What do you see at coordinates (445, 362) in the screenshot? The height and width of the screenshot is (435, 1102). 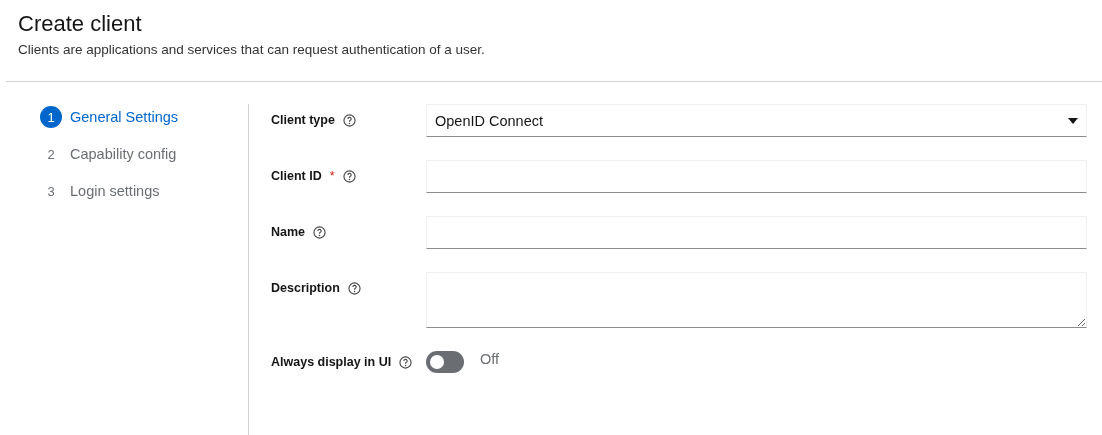 I see `toggle-switch` at bounding box center [445, 362].